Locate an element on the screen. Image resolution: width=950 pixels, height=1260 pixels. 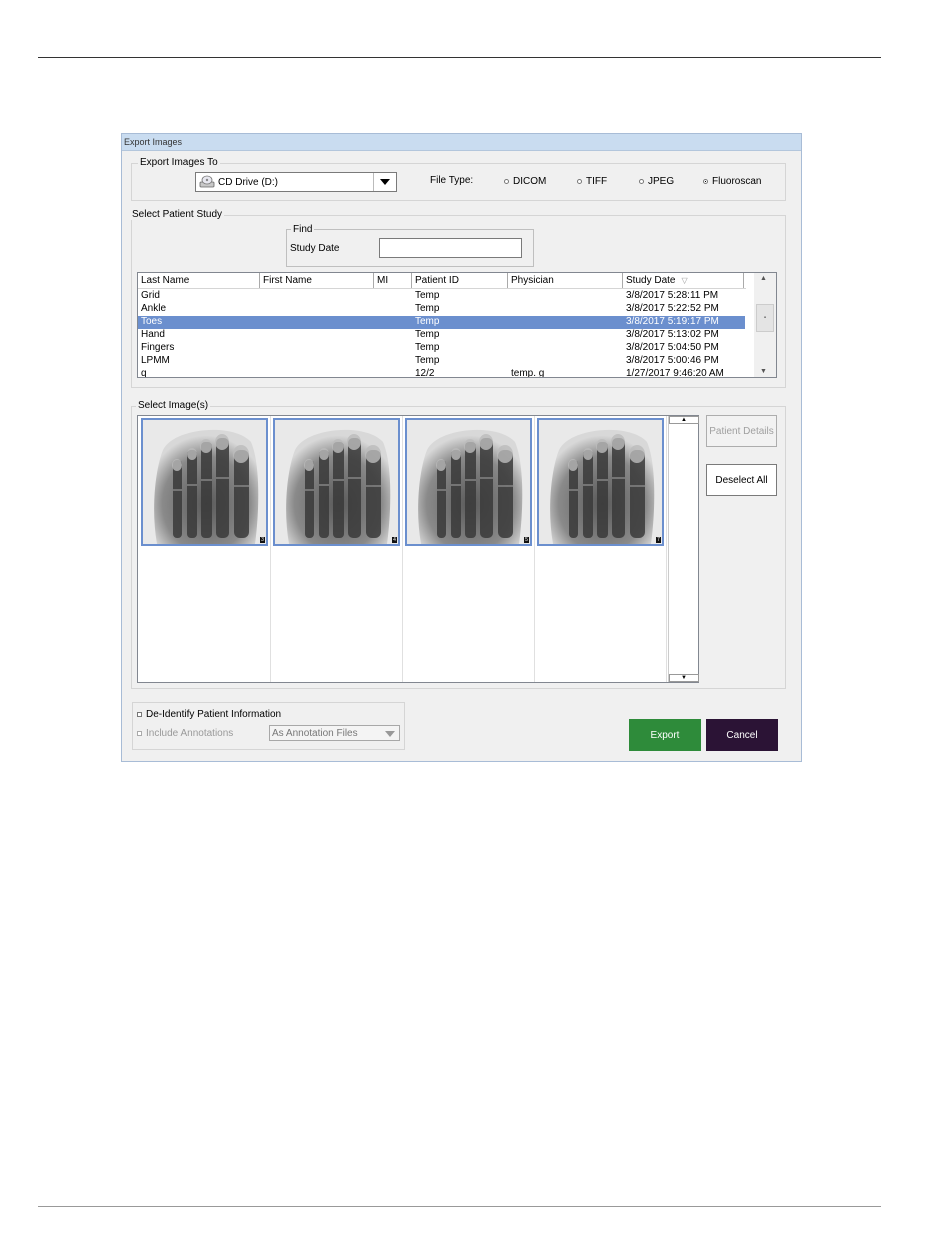
radio-tiff: TIFF is located at coordinates (592, 181).